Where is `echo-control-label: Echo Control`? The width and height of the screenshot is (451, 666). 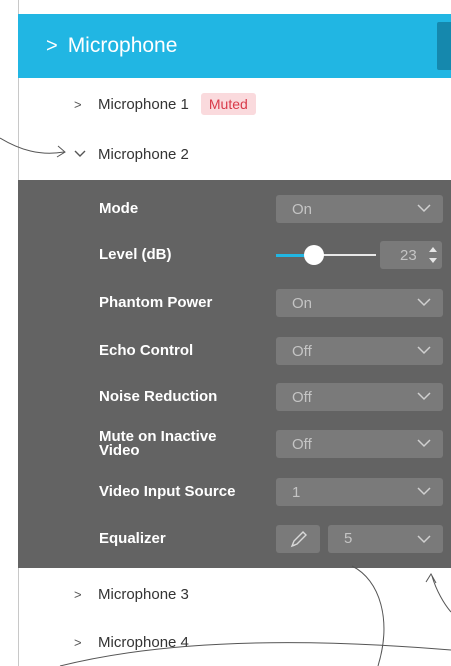 echo-control-label: Echo Control is located at coordinates (146, 350).